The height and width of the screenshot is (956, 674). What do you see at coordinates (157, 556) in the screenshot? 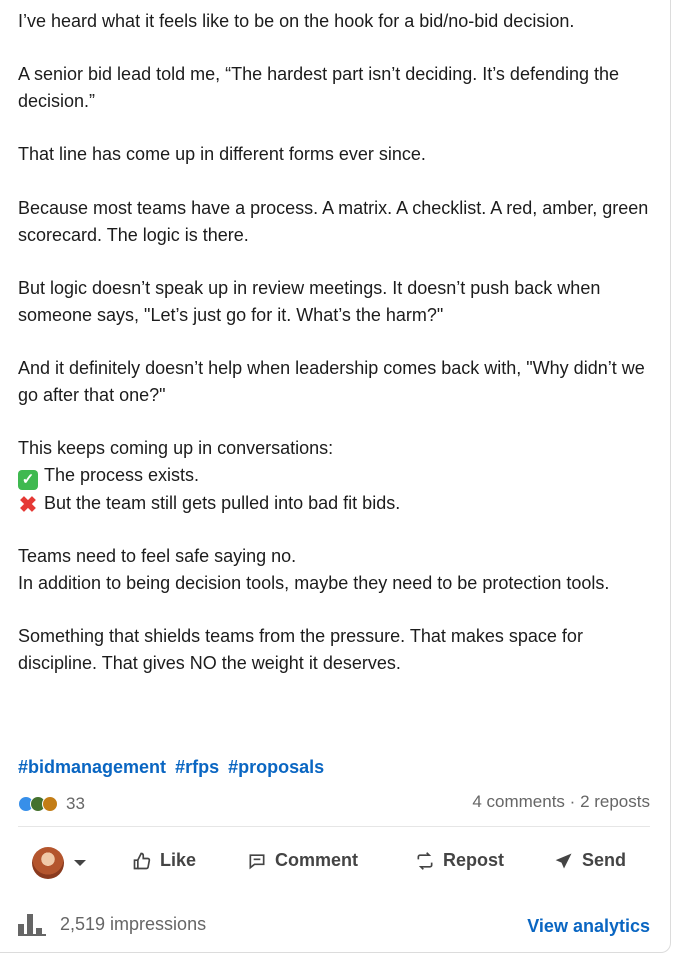
I see `paragraph-line: Teams need to feel safe saying no.` at bounding box center [157, 556].